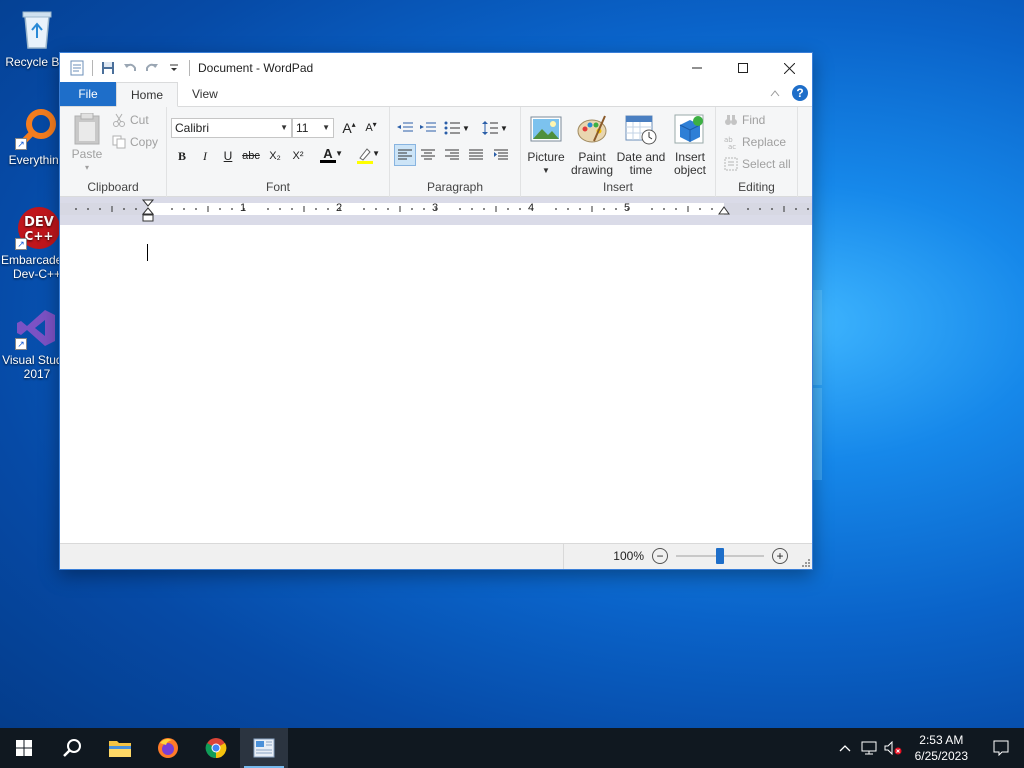  Describe the element at coordinates (275, 156) in the screenshot. I see `subscript-button: X₂` at that location.